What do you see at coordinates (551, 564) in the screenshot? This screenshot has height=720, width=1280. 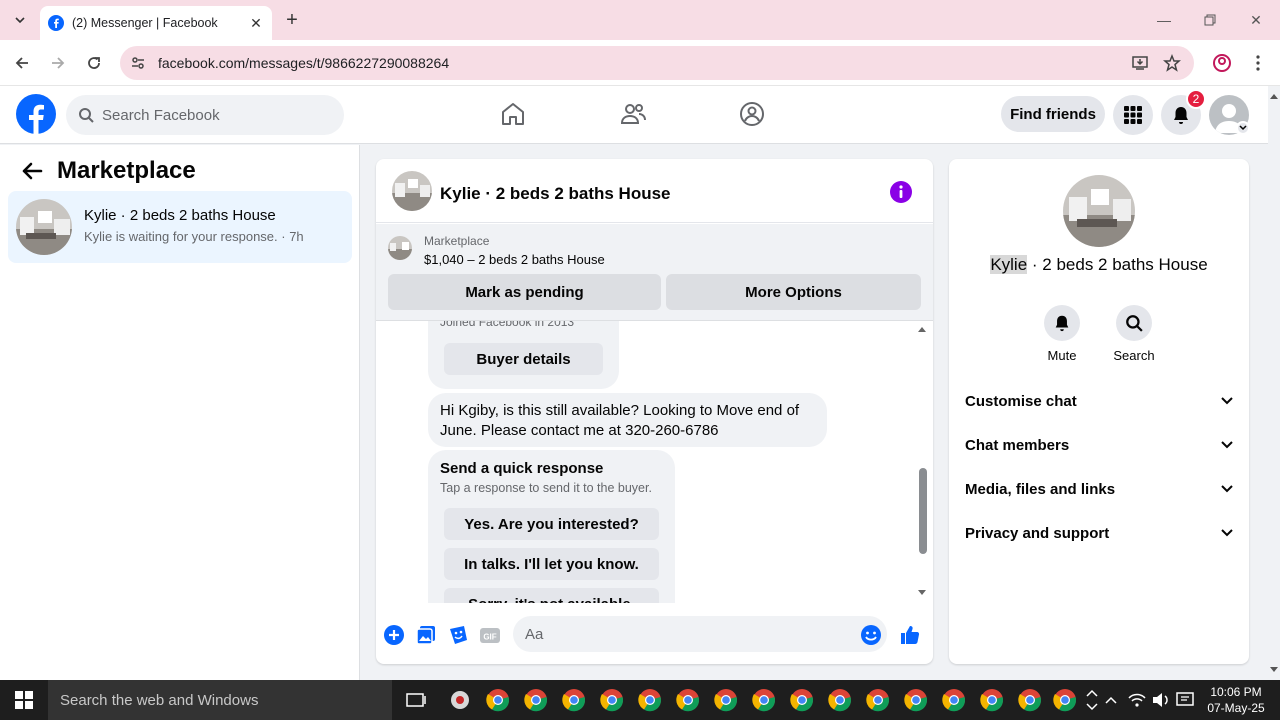 I see `quick-reply-button: In talks. I'll let you know.` at bounding box center [551, 564].